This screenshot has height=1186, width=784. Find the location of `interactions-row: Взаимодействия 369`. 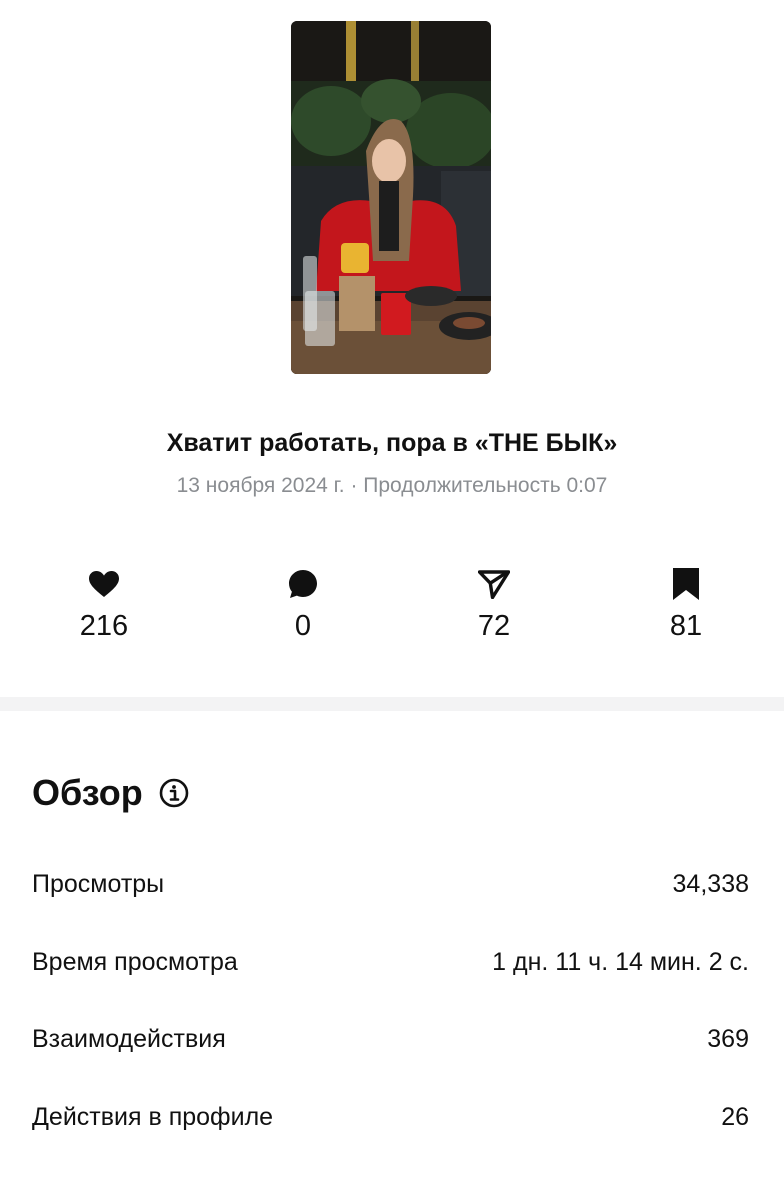

interactions-row: Взаимодействия 369 is located at coordinates (390, 1039).